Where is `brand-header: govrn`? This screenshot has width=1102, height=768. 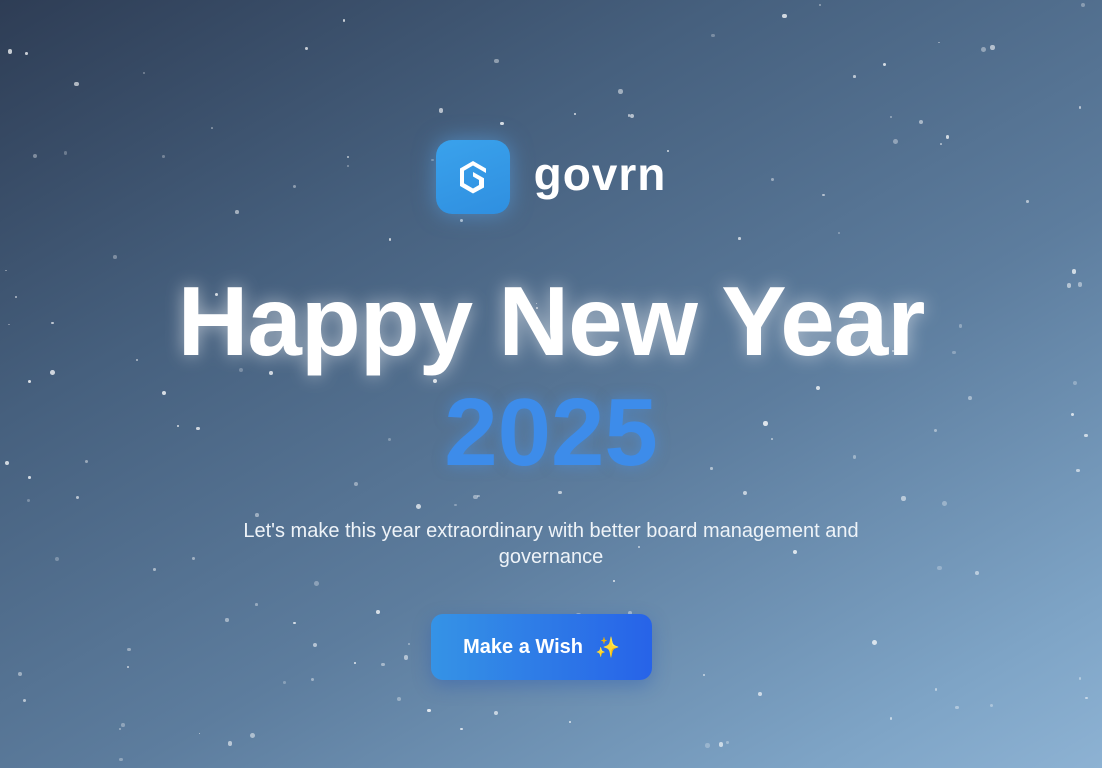 brand-header: govrn is located at coordinates (551, 177).